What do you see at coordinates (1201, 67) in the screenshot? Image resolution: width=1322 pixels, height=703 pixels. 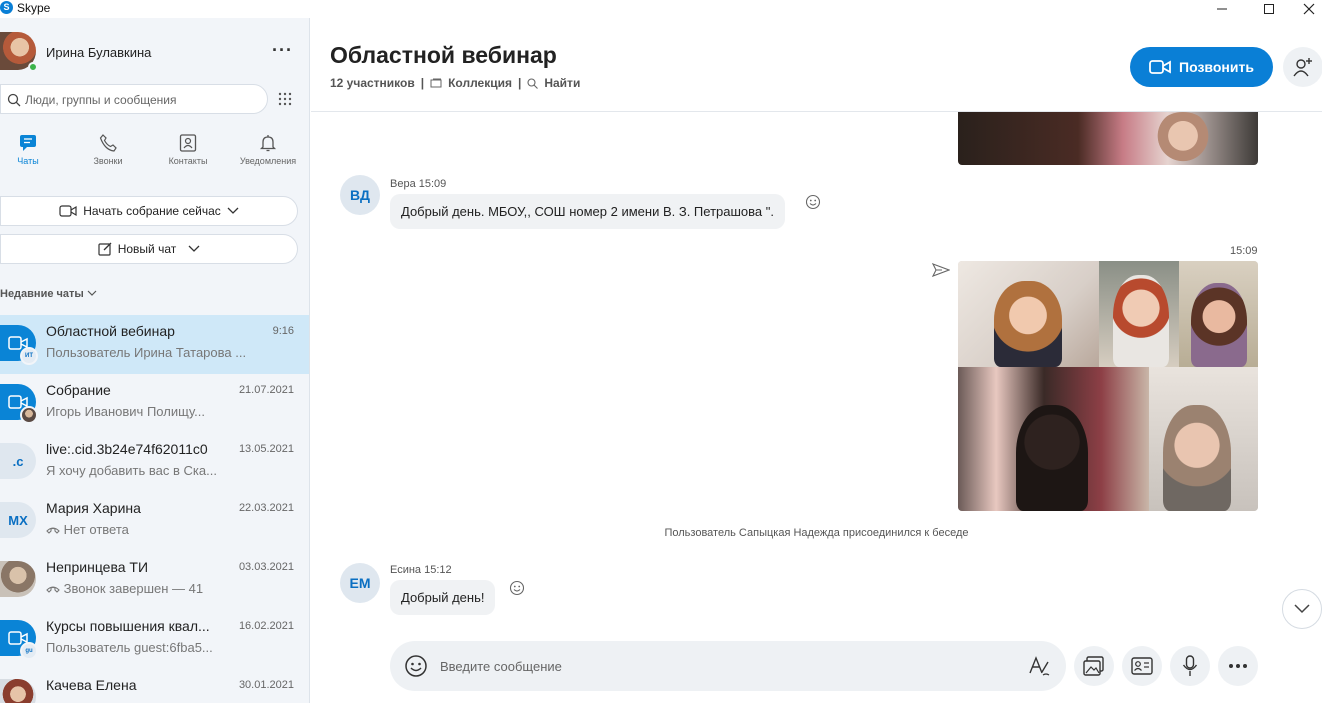 I see `call-button: Позвонить` at bounding box center [1201, 67].